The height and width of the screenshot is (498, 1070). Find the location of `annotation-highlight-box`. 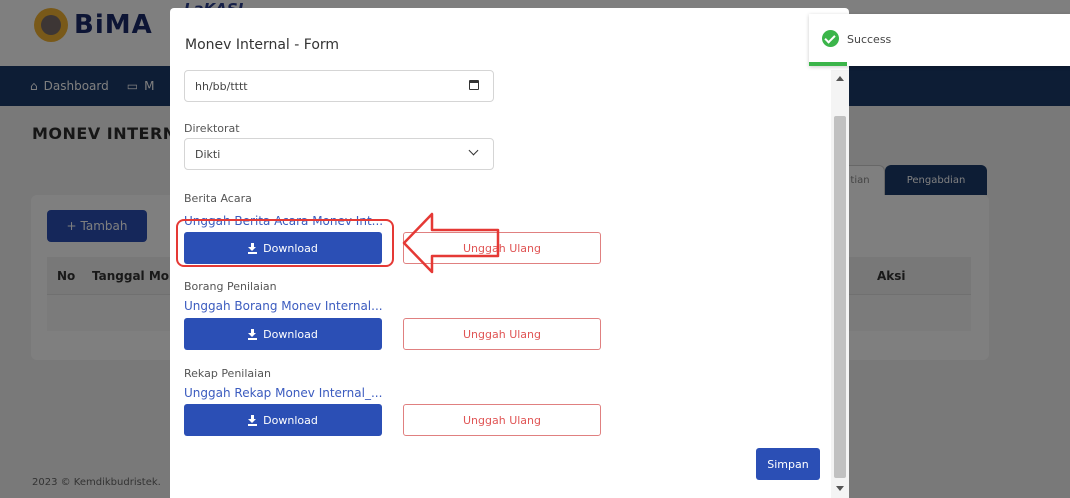

annotation-highlight-box is located at coordinates (285, 243).